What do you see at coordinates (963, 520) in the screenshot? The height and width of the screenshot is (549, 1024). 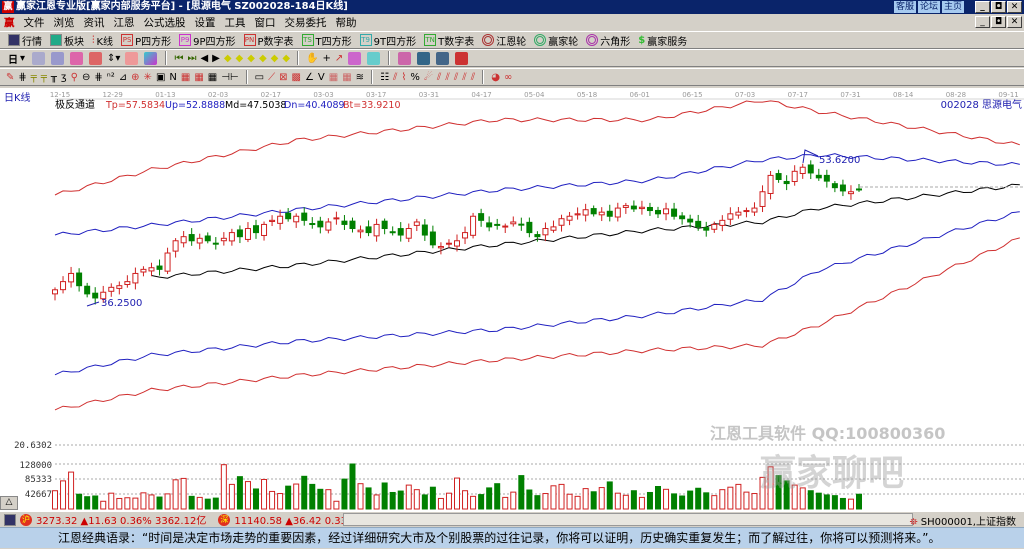 I see `current-index: ⛯ SH000001,上证指数` at bounding box center [963, 520].